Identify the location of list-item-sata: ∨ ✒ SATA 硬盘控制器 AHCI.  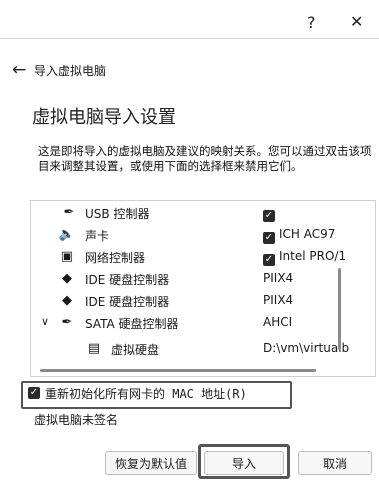
(203, 322).